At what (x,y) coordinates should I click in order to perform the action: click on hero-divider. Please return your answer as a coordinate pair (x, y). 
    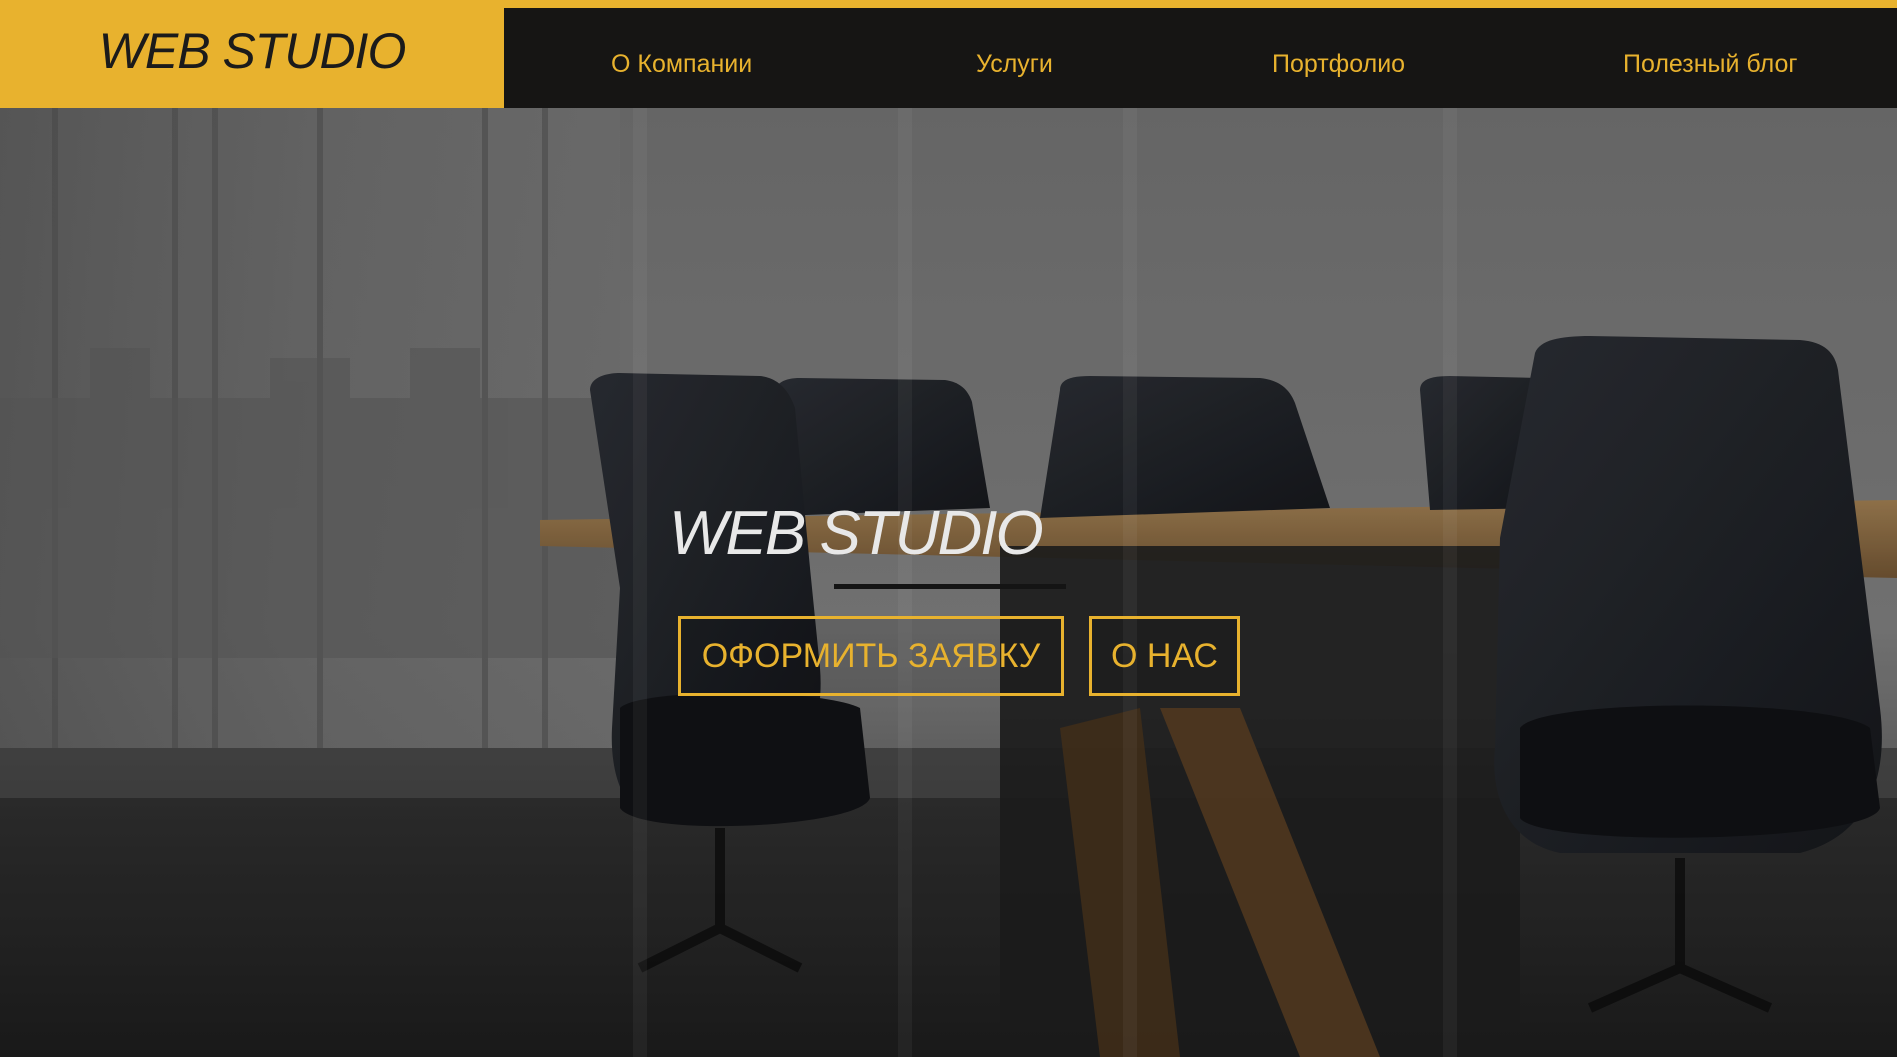
    Looking at the image, I should click on (950, 586).